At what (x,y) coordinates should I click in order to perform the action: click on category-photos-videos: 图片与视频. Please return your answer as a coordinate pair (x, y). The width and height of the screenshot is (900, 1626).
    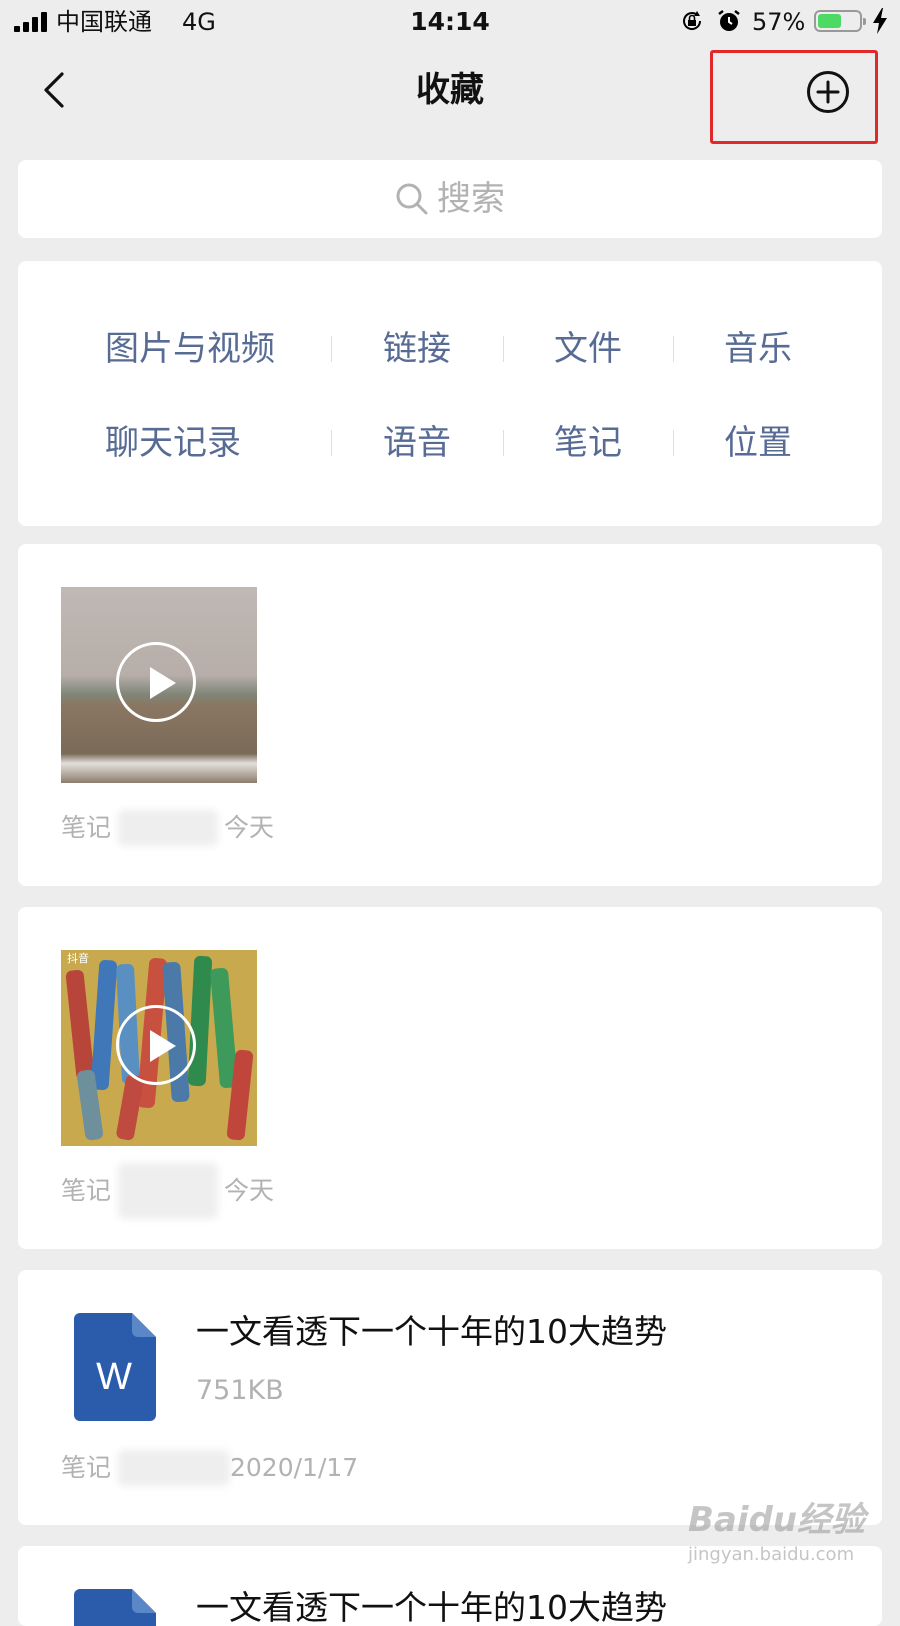
    Looking at the image, I should click on (190, 349).